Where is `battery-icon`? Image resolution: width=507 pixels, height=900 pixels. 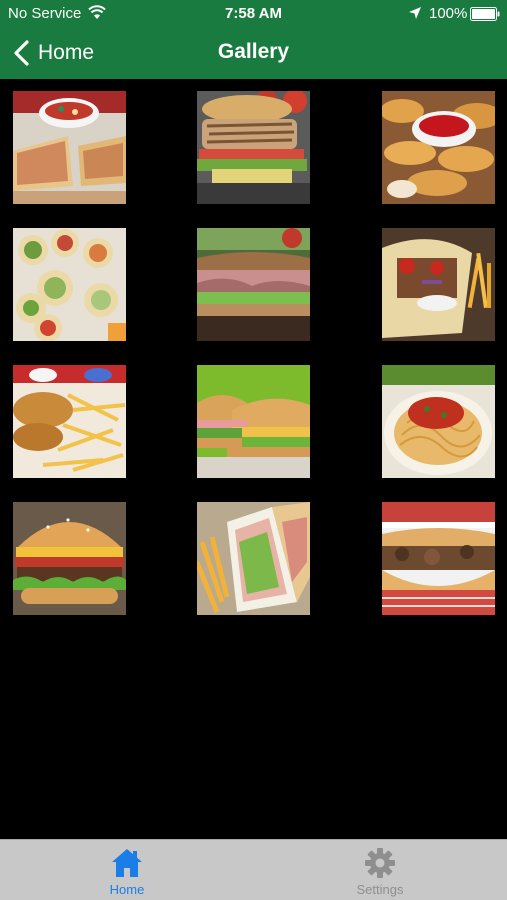
battery-icon is located at coordinates (485, 14).